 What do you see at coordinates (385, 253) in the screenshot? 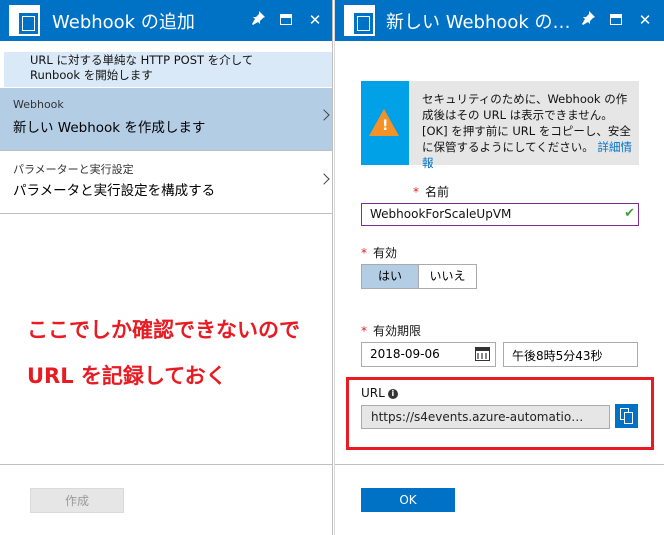
I see `enabled-label-text: 有効` at bounding box center [385, 253].